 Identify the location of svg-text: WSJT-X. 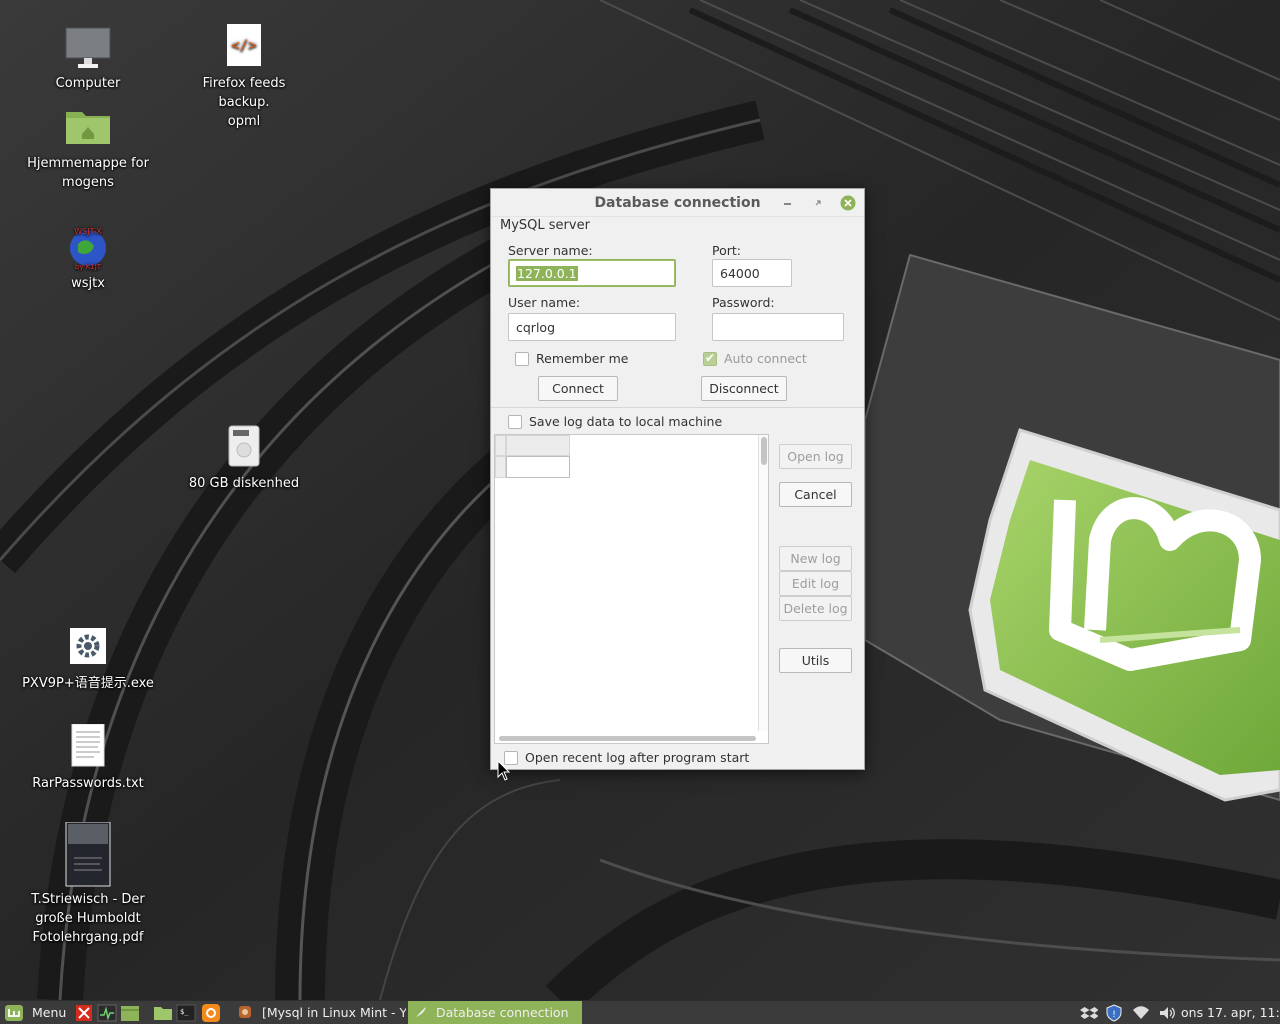
(88, 231).